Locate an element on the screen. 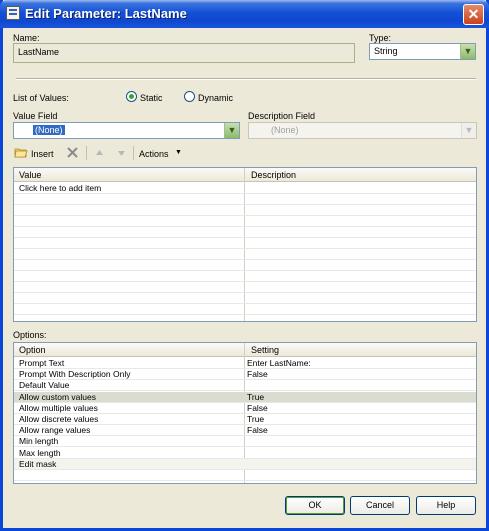 This screenshot has width=489, height=531. cancel-button: Cancel is located at coordinates (380, 505).